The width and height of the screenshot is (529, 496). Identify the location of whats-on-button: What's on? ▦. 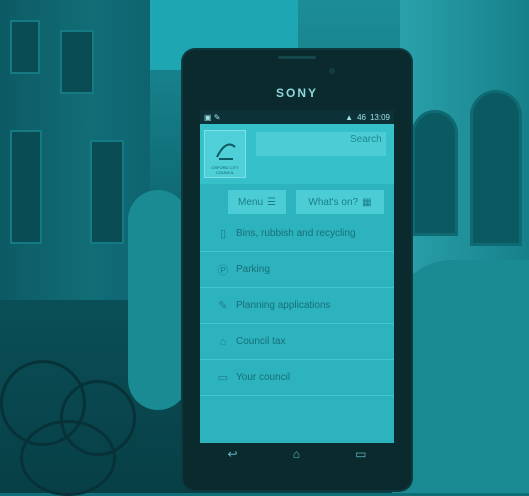
(340, 202).